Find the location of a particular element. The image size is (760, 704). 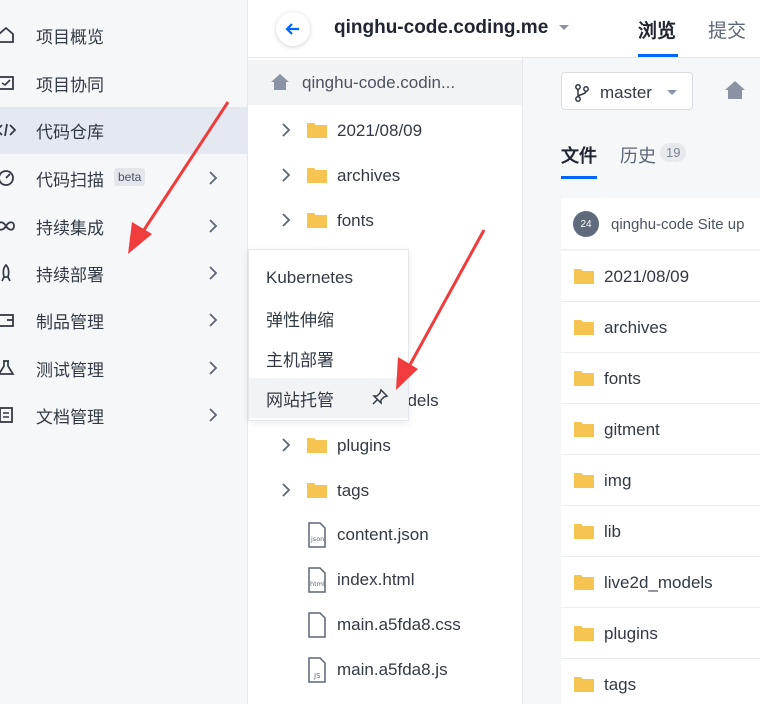

repo-title: qinghu-code.coding.me is located at coordinates (441, 28).